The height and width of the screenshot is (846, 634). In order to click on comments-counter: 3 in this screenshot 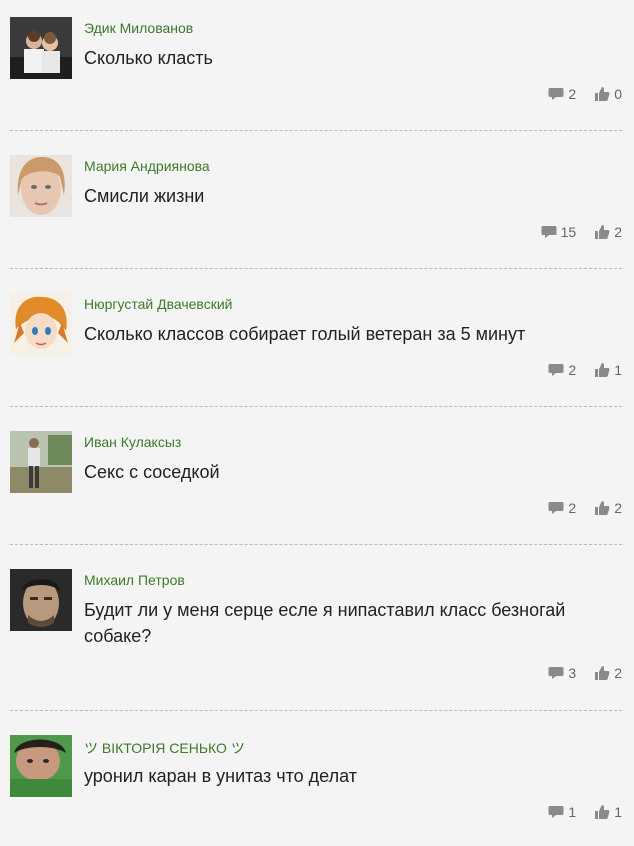, I will do `click(562, 673)`.